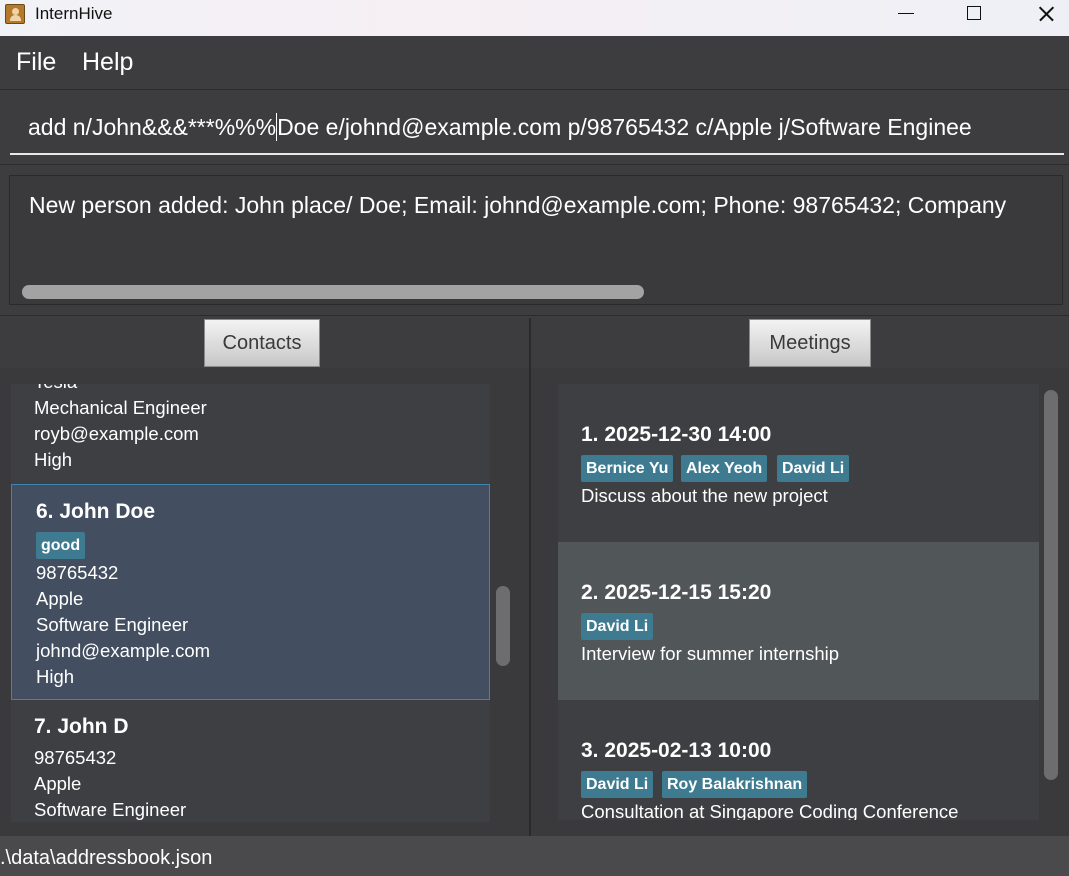 The height and width of the screenshot is (876, 1069). I want to click on meeting-description: Interview for summer internship, so click(710, 653).